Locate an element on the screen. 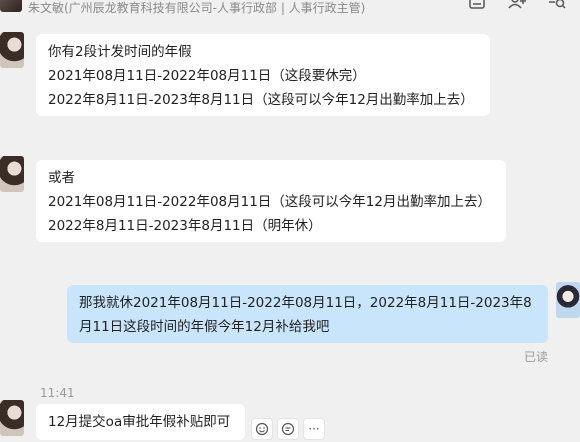 The width and height of the screenshot is (580, 442). reply-icon is located at coordinates (288, 429).